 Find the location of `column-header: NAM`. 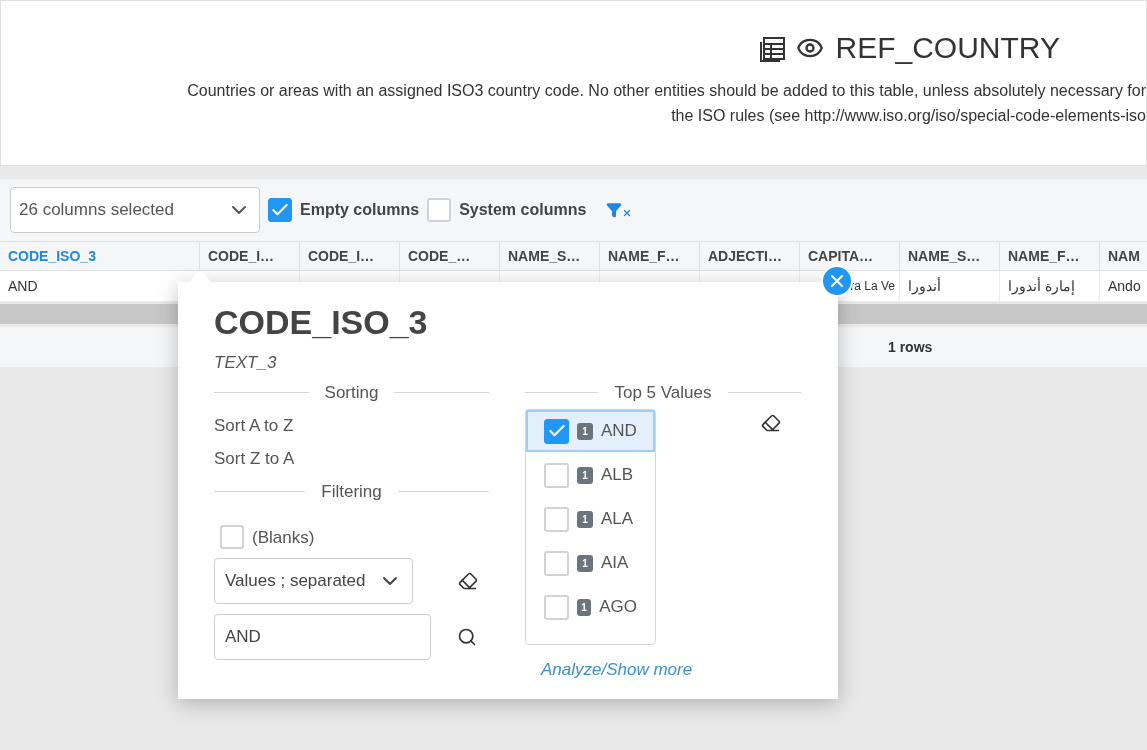

column-header: NAM is located at coordinates (1123, 256).